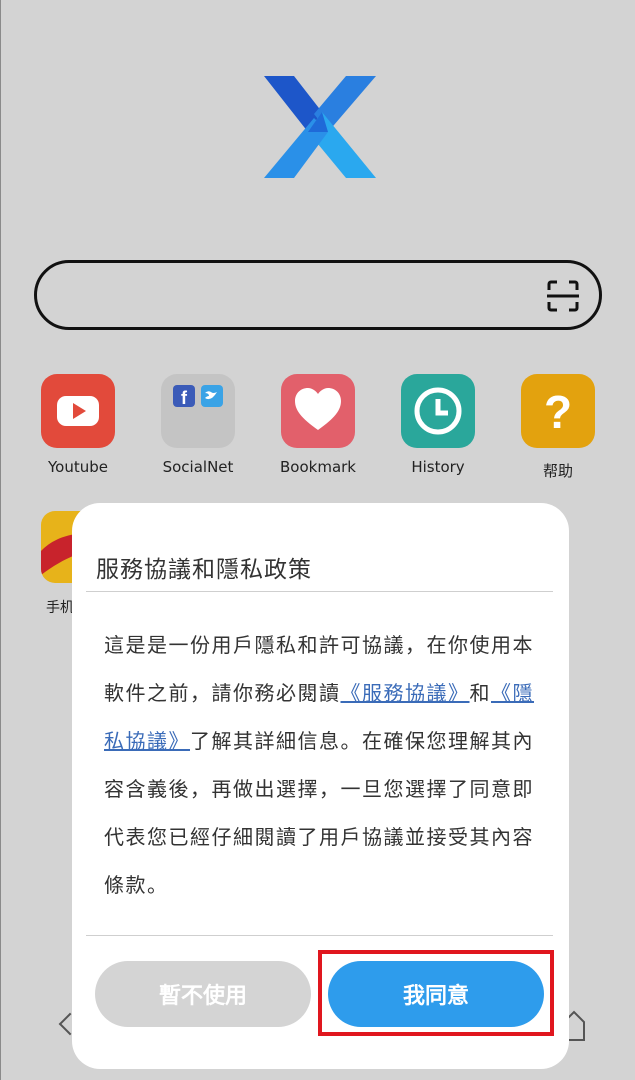  I want to click on shortcut-label: Bookmark, so click(318, 467).